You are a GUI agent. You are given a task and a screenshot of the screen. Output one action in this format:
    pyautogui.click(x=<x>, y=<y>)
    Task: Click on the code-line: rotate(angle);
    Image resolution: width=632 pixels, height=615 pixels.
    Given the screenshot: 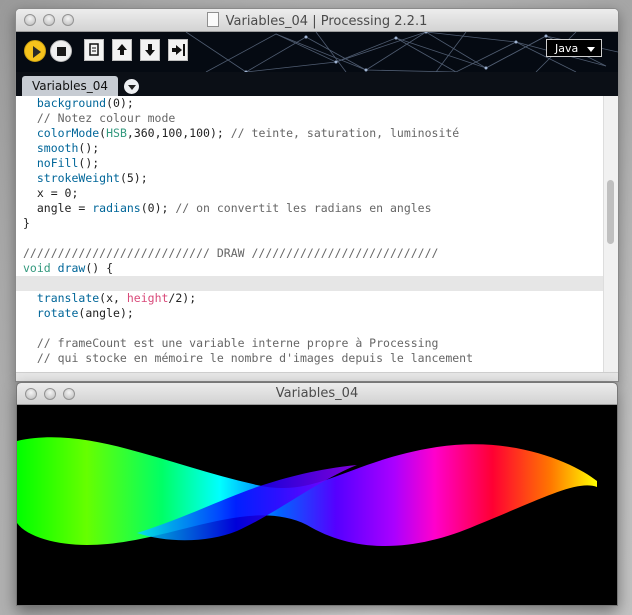 What is the action you would take?
    pyautogui.click(x=310, y=313)
    